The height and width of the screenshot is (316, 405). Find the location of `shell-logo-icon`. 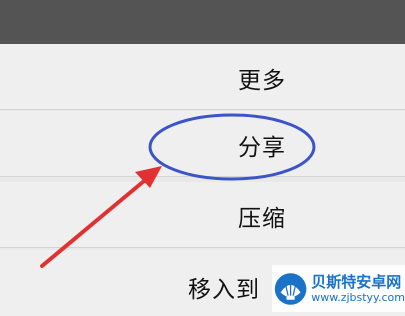

shell-logo-icon is located at coordinates (290, 288).